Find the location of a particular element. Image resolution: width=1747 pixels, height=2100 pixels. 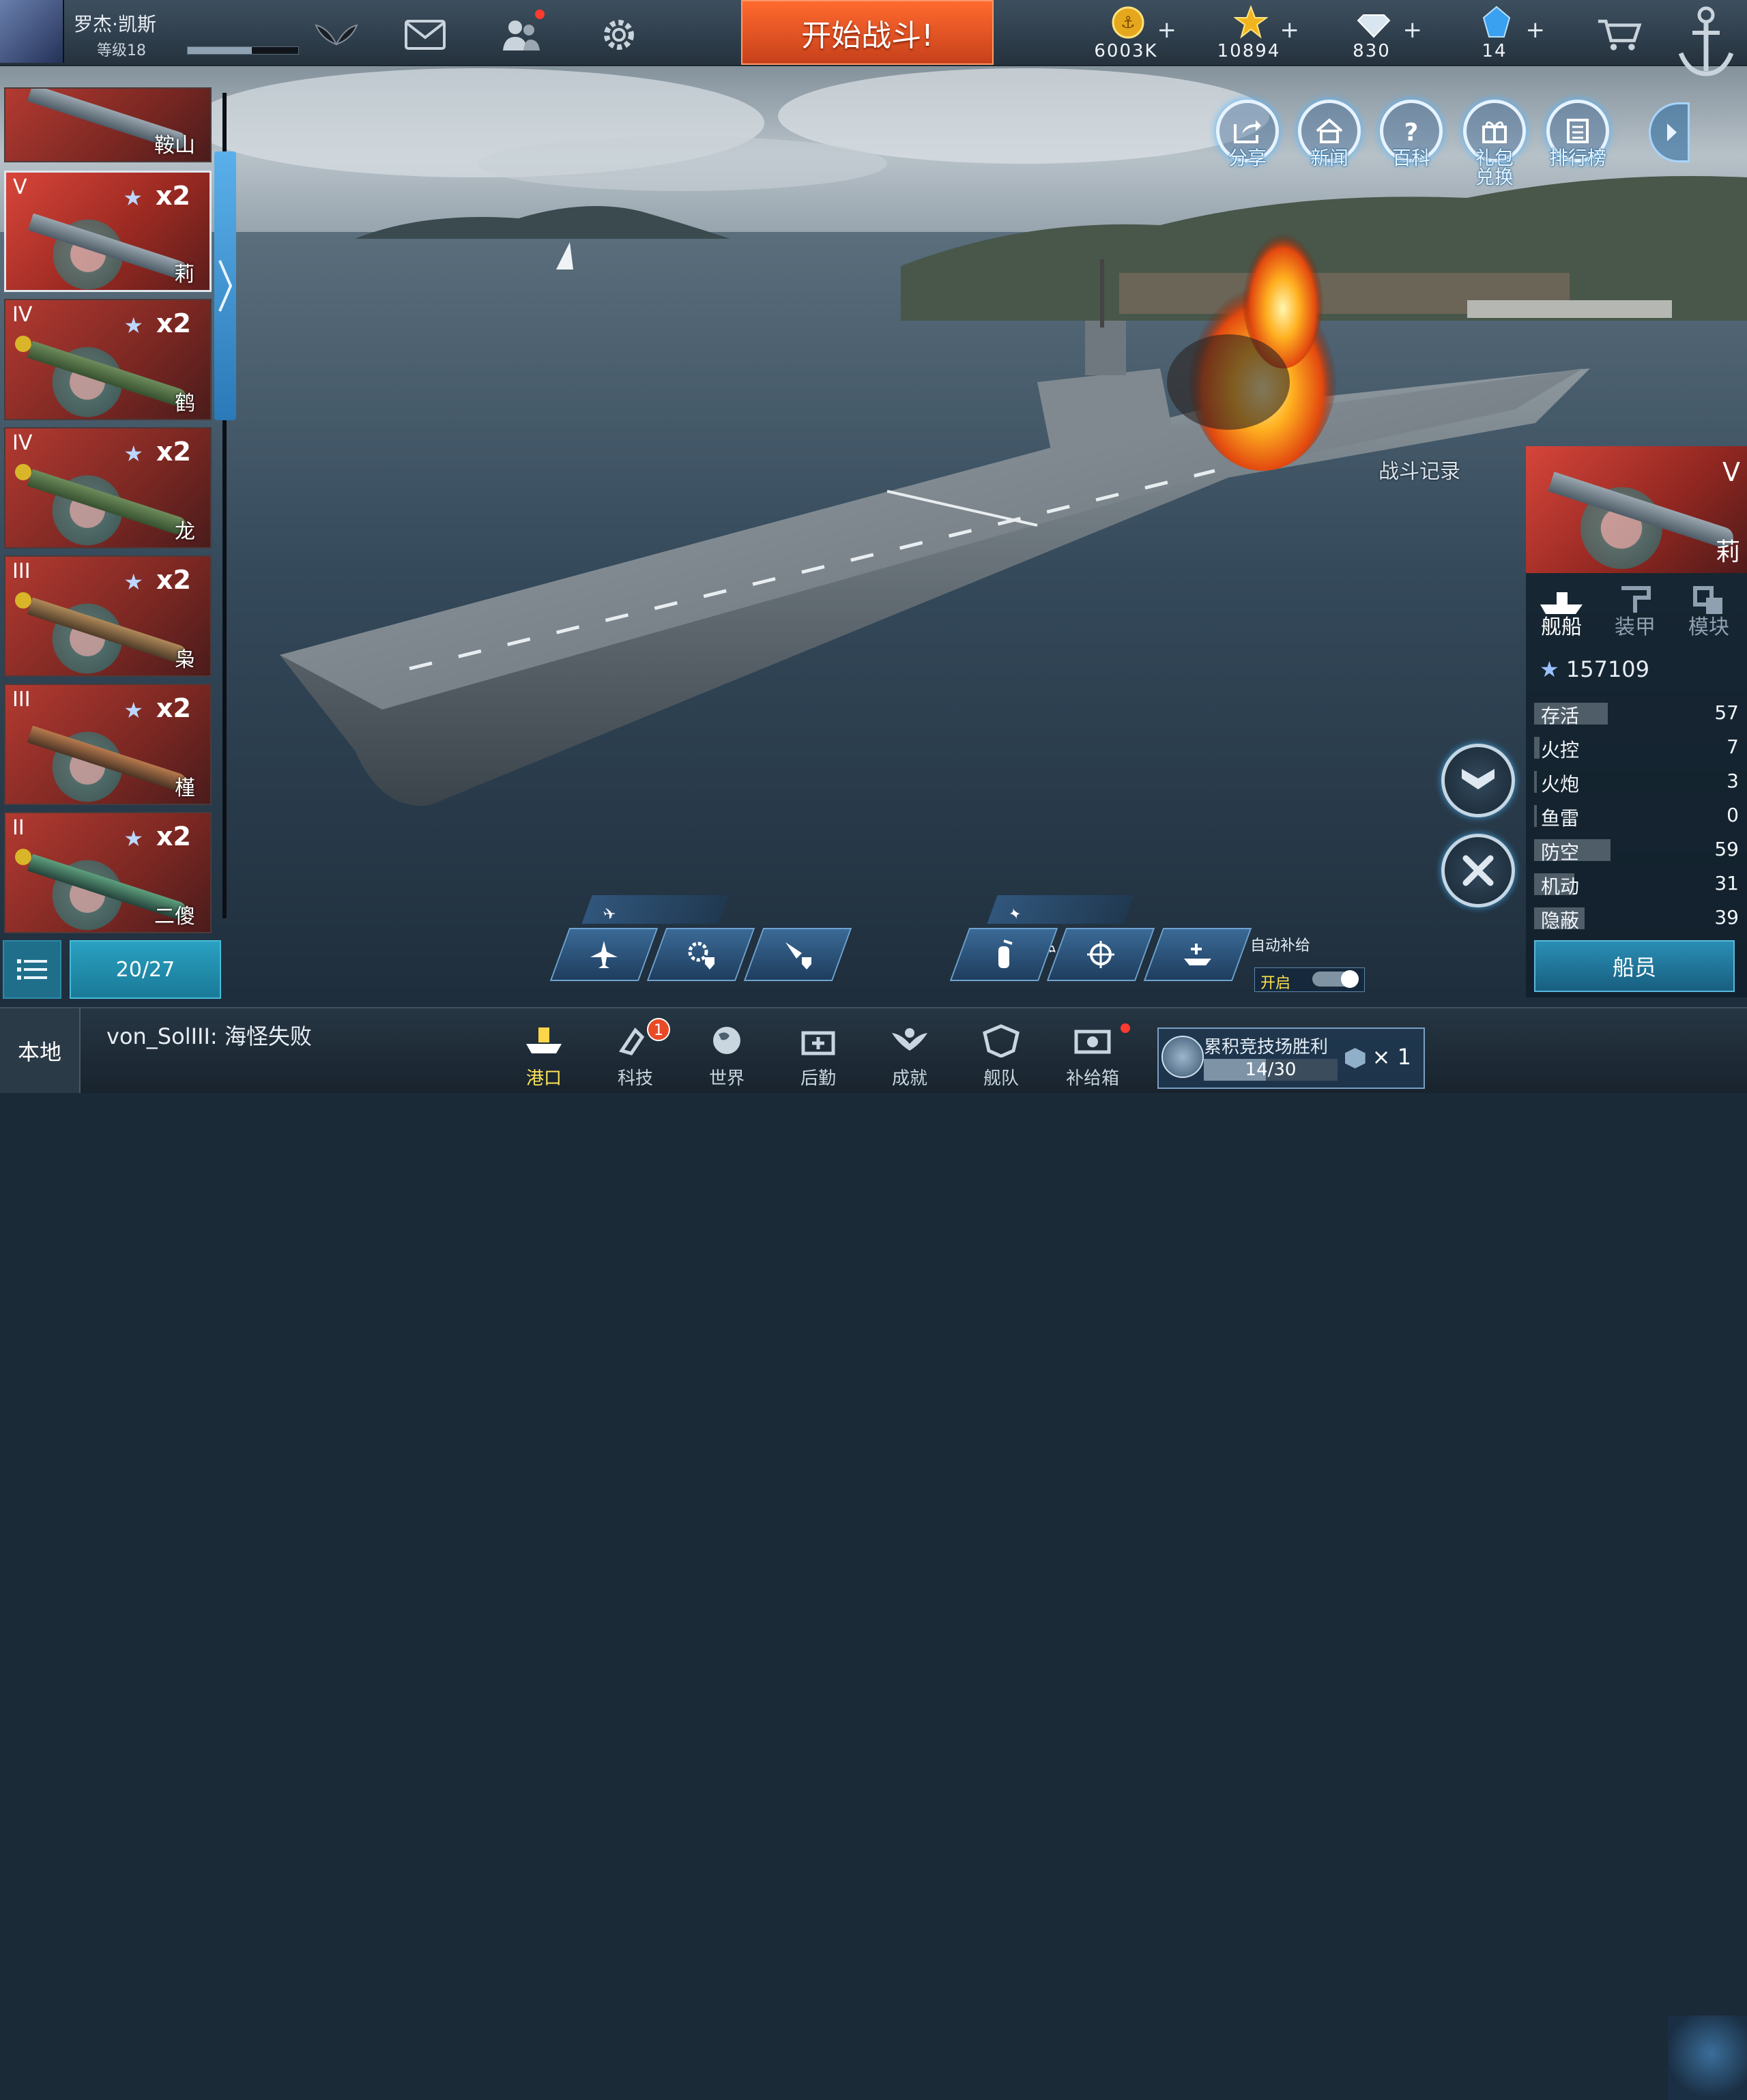

star-resource: + 10894 is located at coordinates (1252, 33).